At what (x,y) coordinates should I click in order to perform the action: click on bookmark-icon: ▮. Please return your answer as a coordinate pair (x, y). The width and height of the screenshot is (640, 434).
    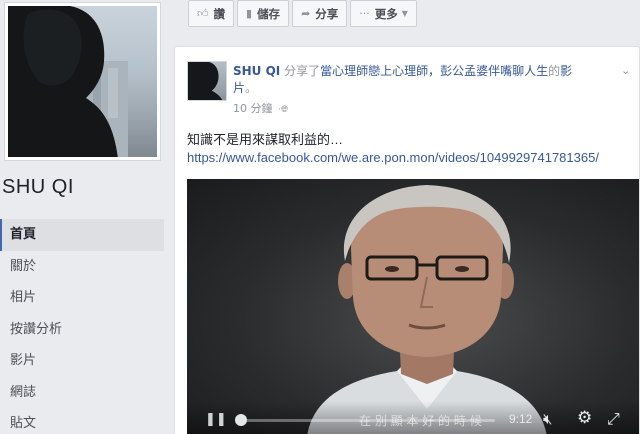
    Looking at the image, I should click on (249, 13).